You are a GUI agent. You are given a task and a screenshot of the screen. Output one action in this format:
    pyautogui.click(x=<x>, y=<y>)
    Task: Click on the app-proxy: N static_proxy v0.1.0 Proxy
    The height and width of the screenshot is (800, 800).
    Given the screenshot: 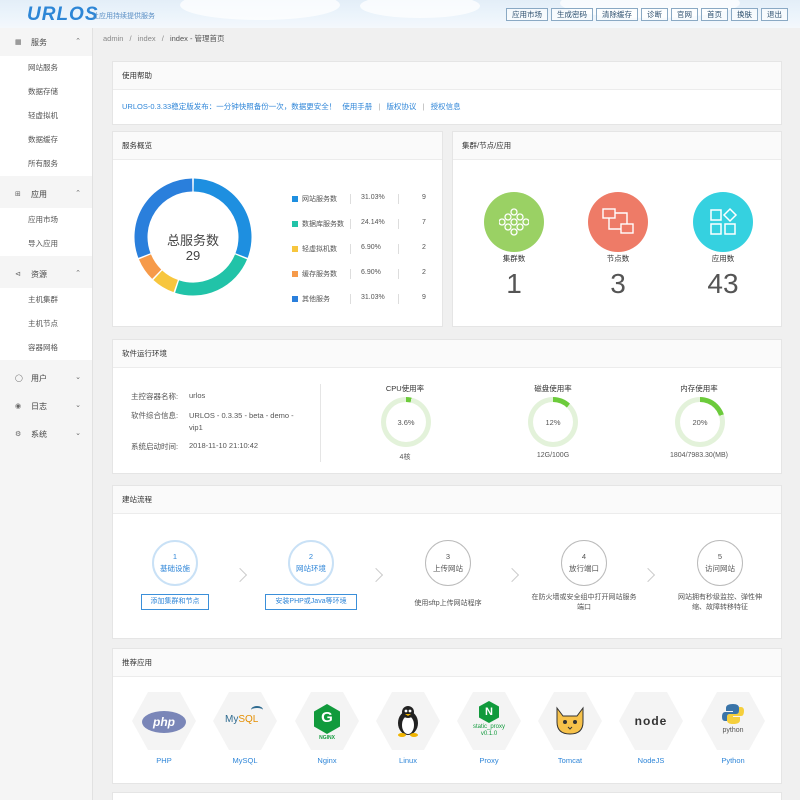 What is the action you would take?
    pyautogui.click(x=489, y=728)
    